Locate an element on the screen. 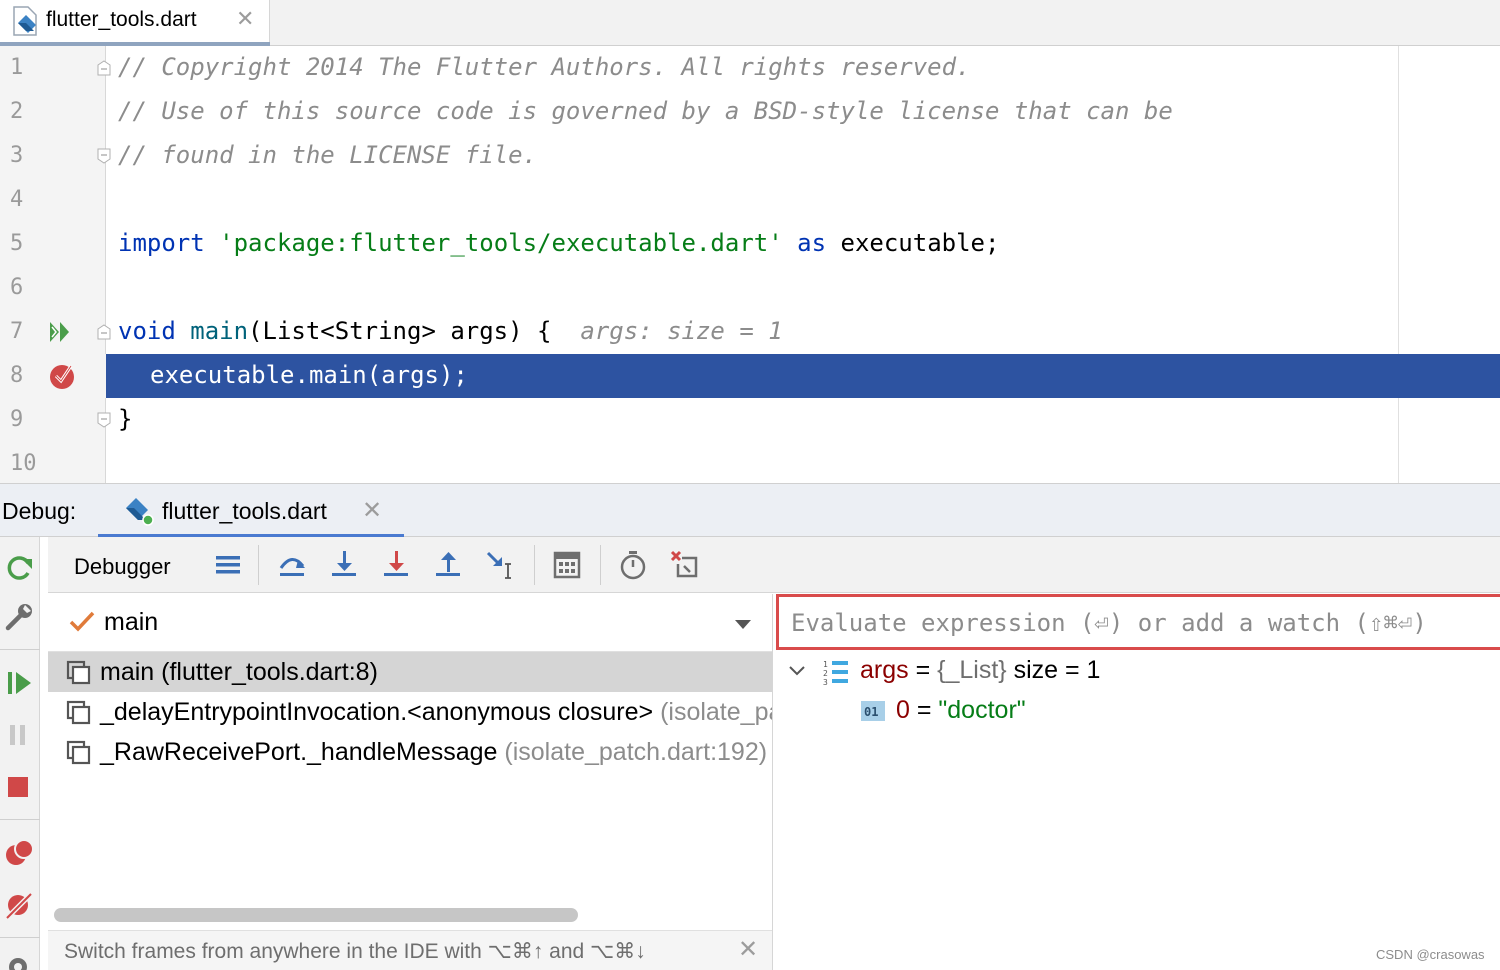 Image resolution: width=1500 pixels, height=970 pixels. code-line: 9 } is located at coordinates (750, 420).